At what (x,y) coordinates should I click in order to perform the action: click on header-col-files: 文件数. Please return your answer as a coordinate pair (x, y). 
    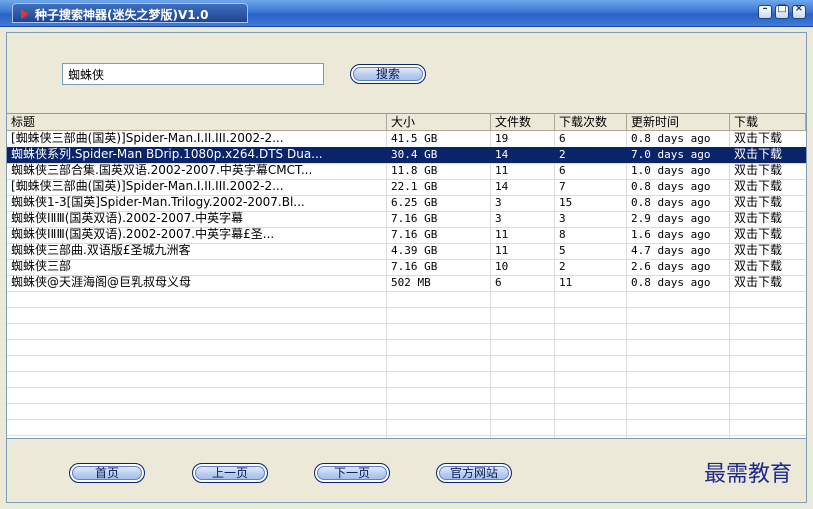
    Looking at the image, I should click on (523, 122).